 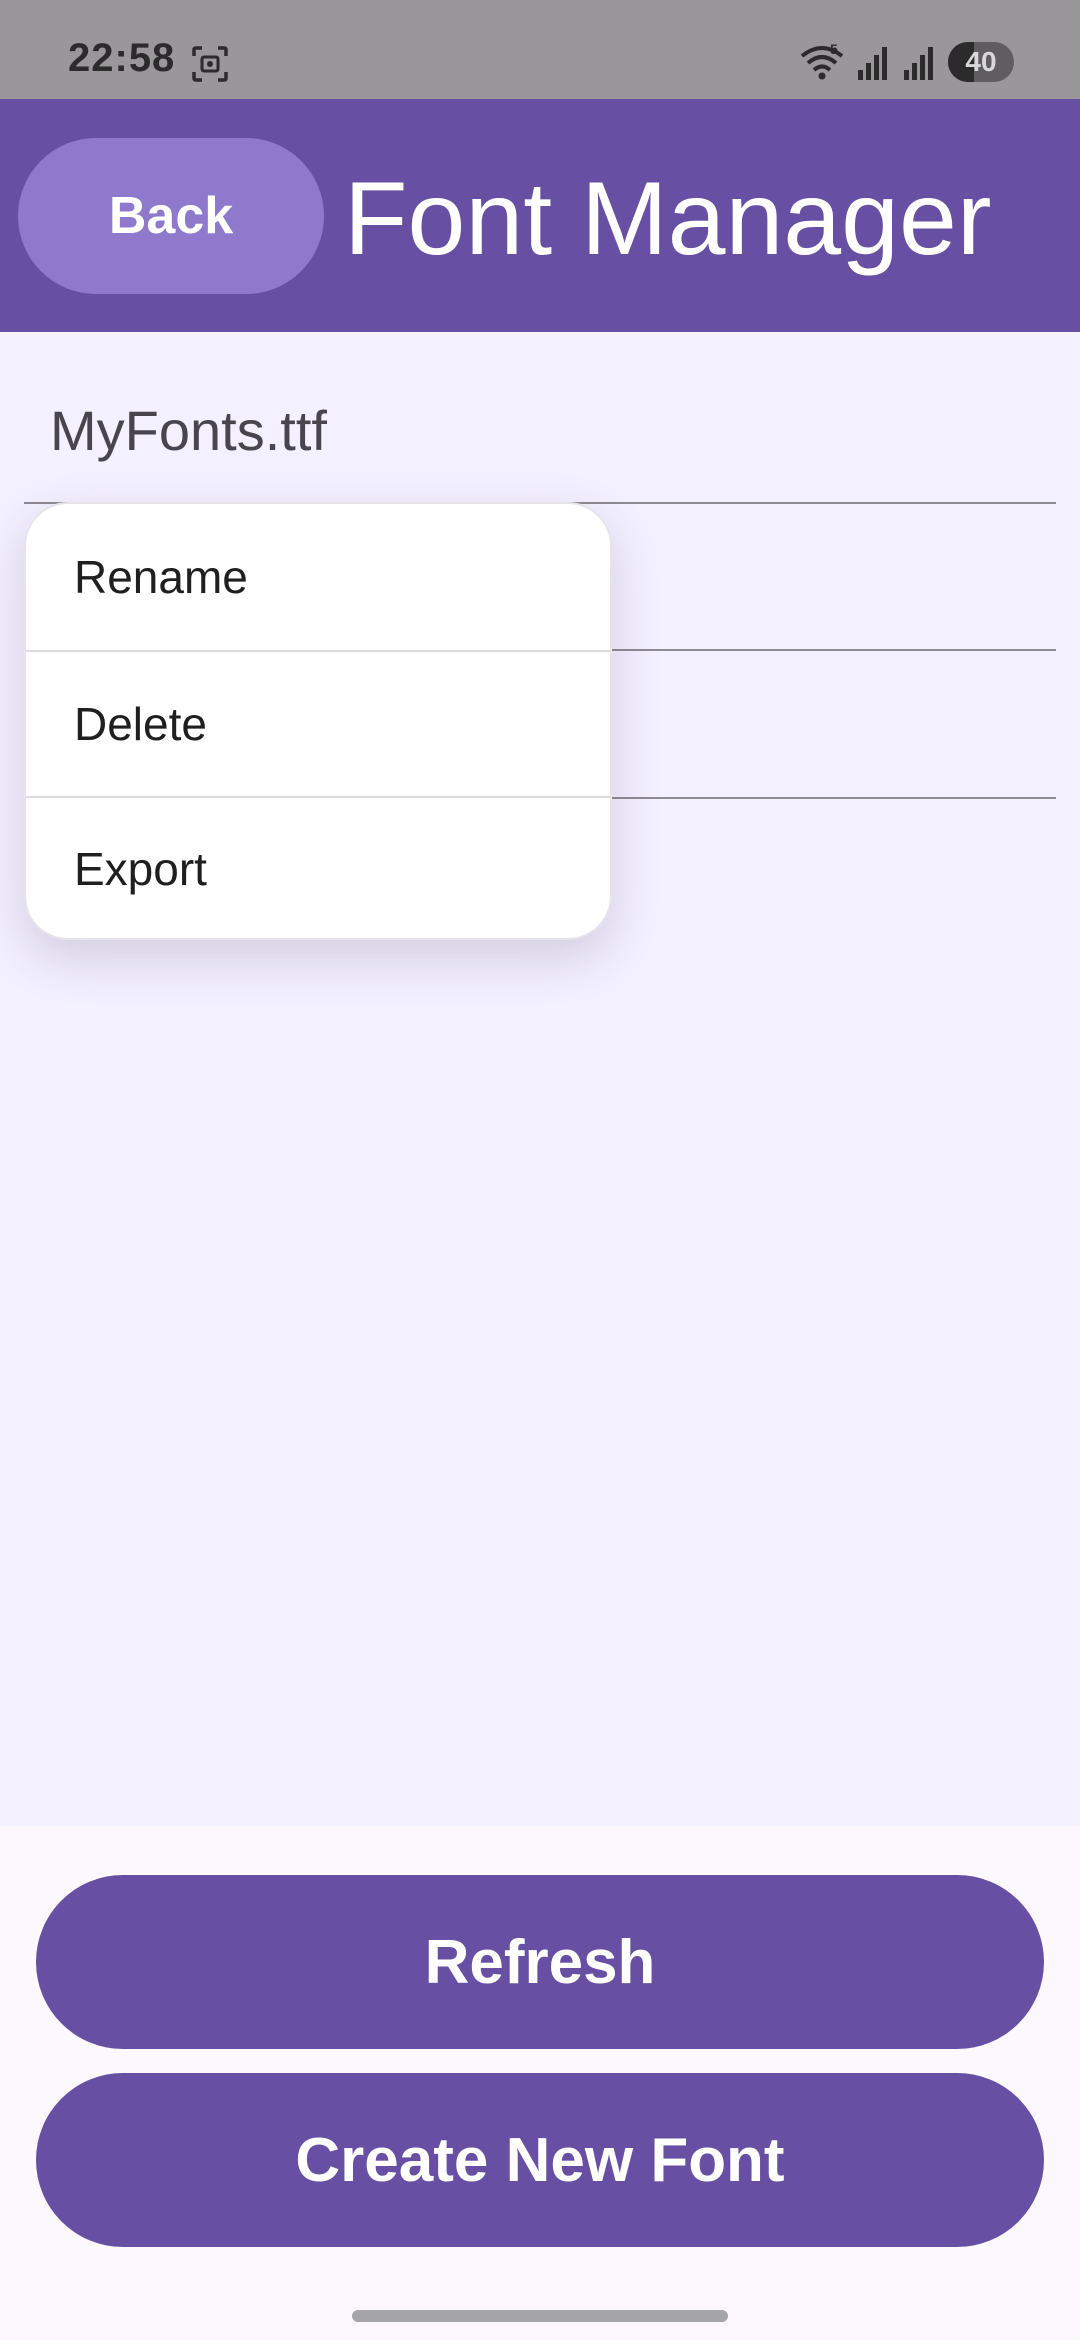 I want to click on back-button: Back, so click(x=171, y=216).